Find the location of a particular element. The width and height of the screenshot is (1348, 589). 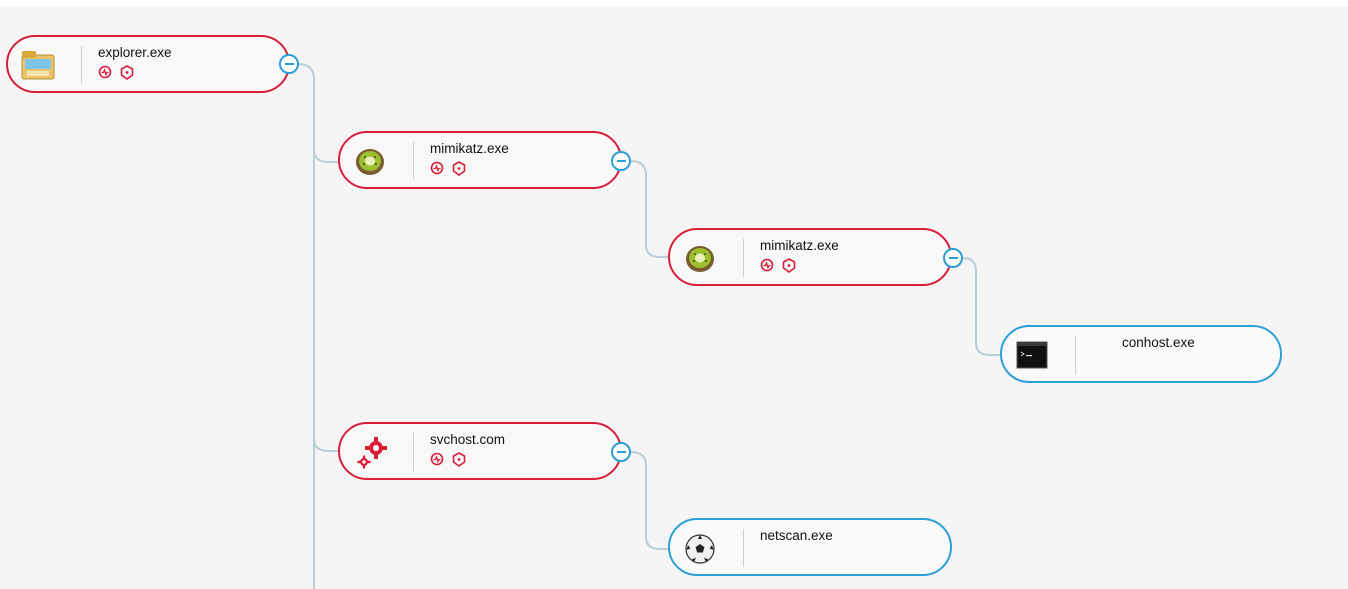

process-name: svchost.com is located at coordinates (468, 439).